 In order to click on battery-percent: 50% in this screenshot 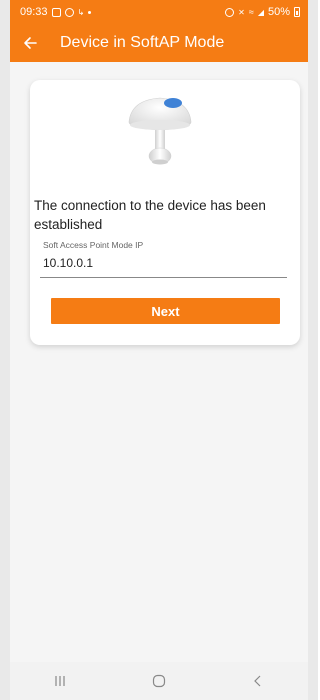, I will do `click(278, 12)`.